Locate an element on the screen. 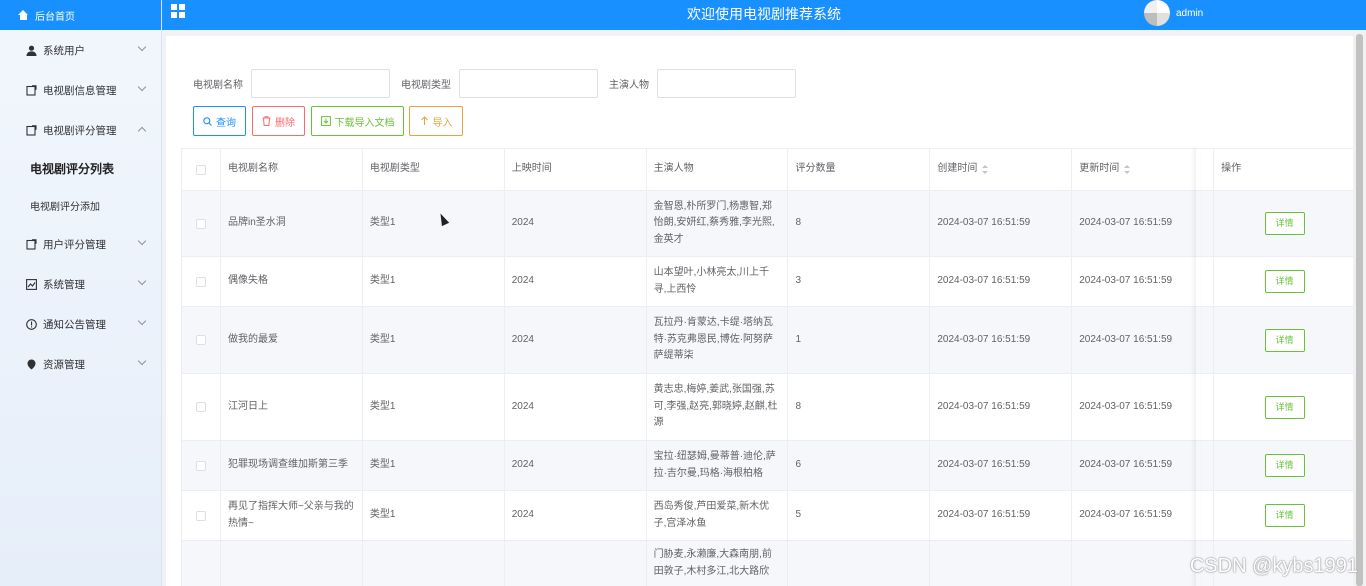 This screenshot has width=1366, height=586. sidebar-home: 后台首页 is located at coordinates (80, 15).